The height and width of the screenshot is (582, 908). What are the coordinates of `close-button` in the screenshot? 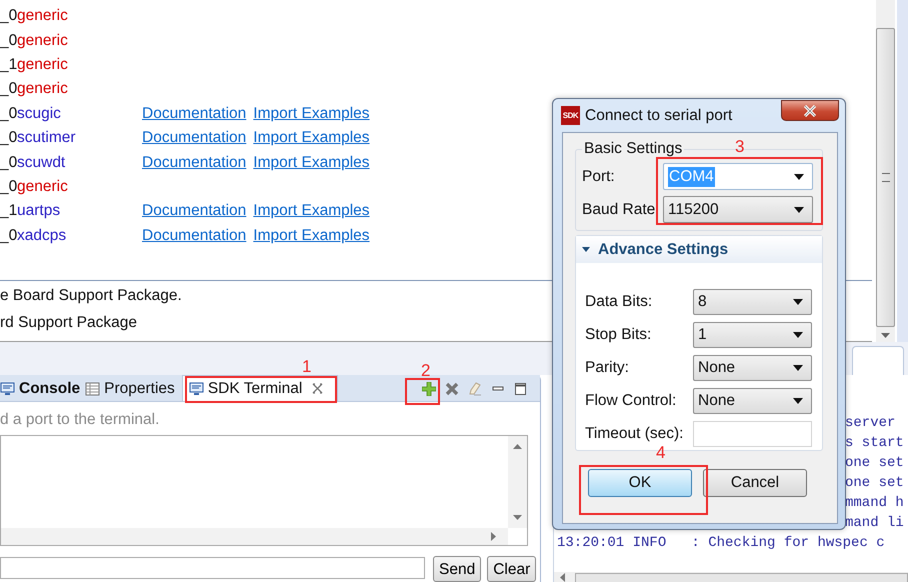 It's located at (810, 110).